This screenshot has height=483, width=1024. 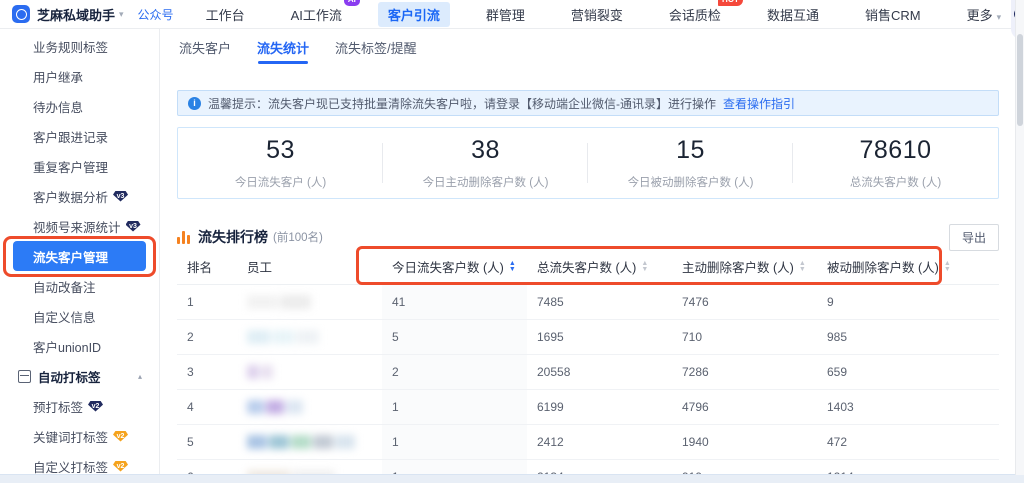 What do you see at coordinates (1020, 80) in the screenshot?
I see `scrollbar-thumb` at bounding box center [1020, 80].